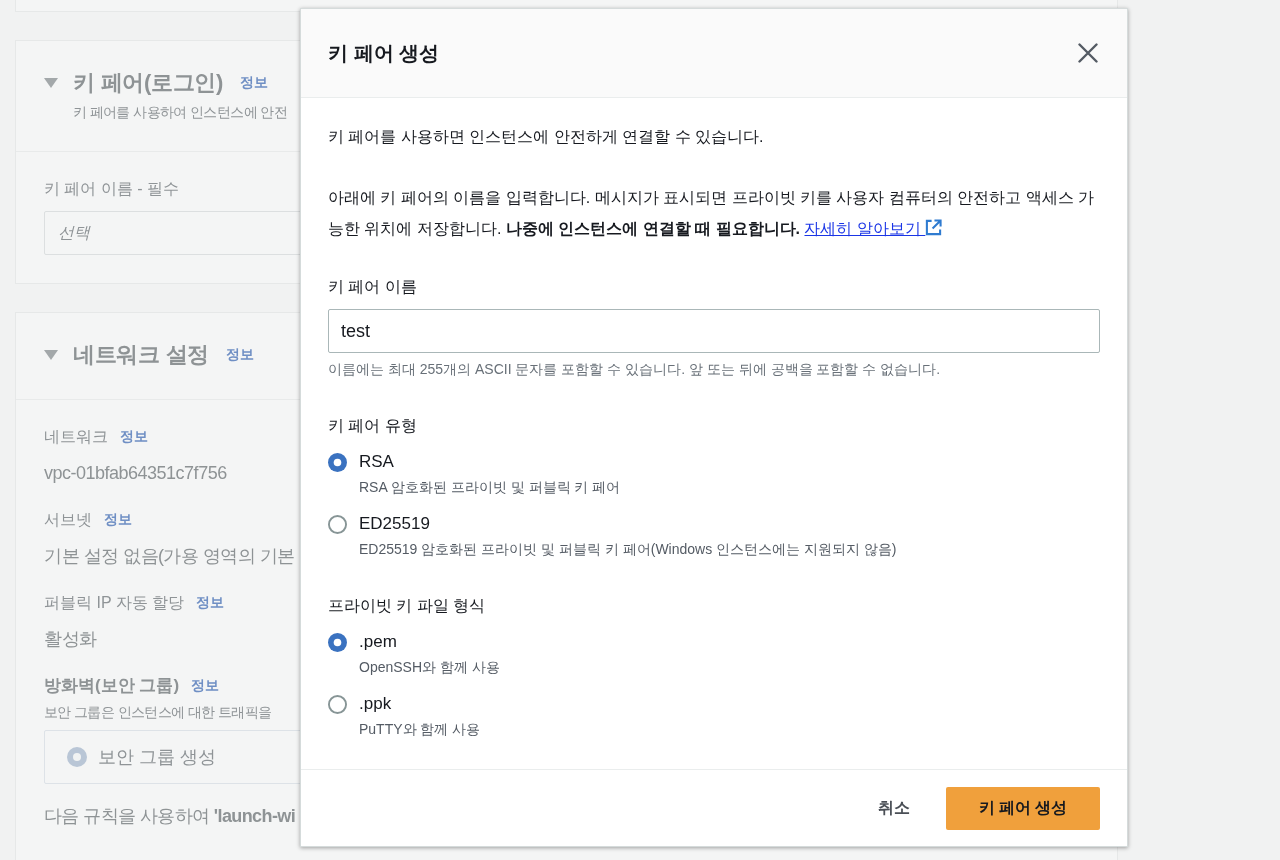 This screenshot has width=1280, height=860. Describe the element at coordinates (376, 462) in the screenshot. I see `radio-label: RSA` at that location.